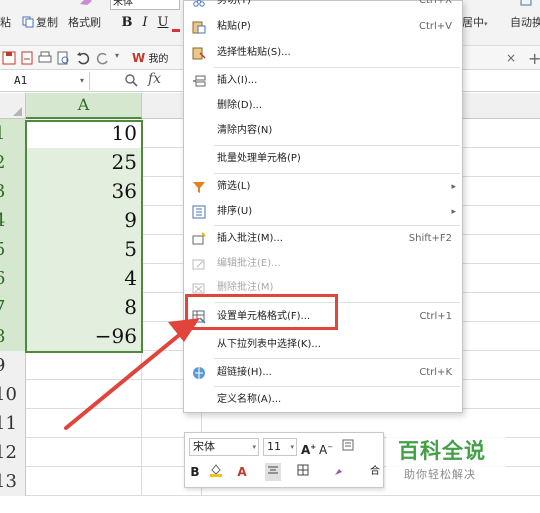  Describe the element at coordinates (84, 106) in the screenshot. I see `column-header-a: A` at that location.